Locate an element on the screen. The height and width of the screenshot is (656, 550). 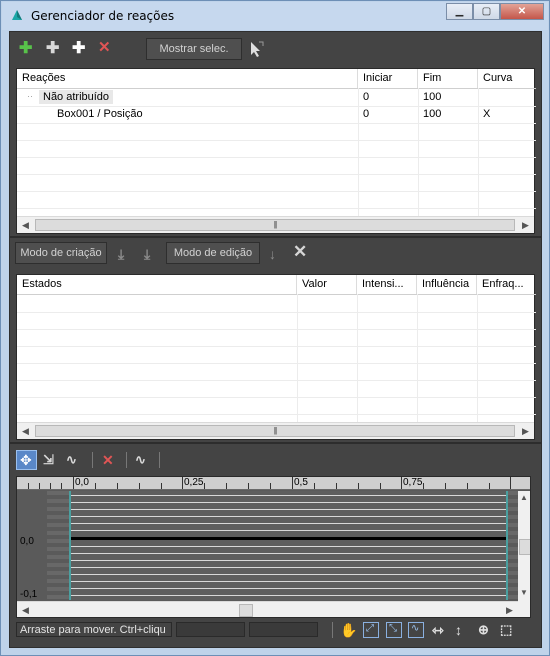
x-tick-label: 0,75 is located at coordinates (413, 482).